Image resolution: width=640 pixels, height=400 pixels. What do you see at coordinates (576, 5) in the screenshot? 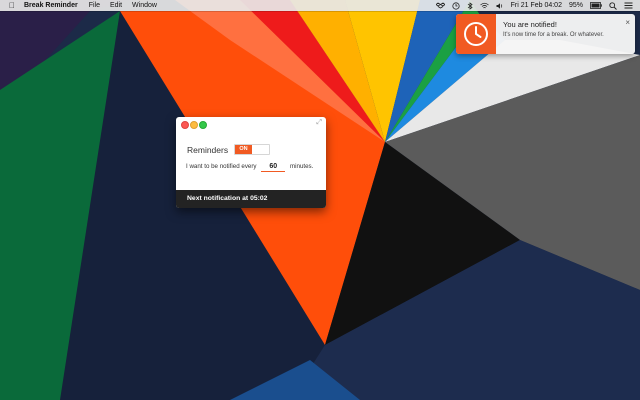
I see `battery-percent: 95%` at bounding box center [576, 5].